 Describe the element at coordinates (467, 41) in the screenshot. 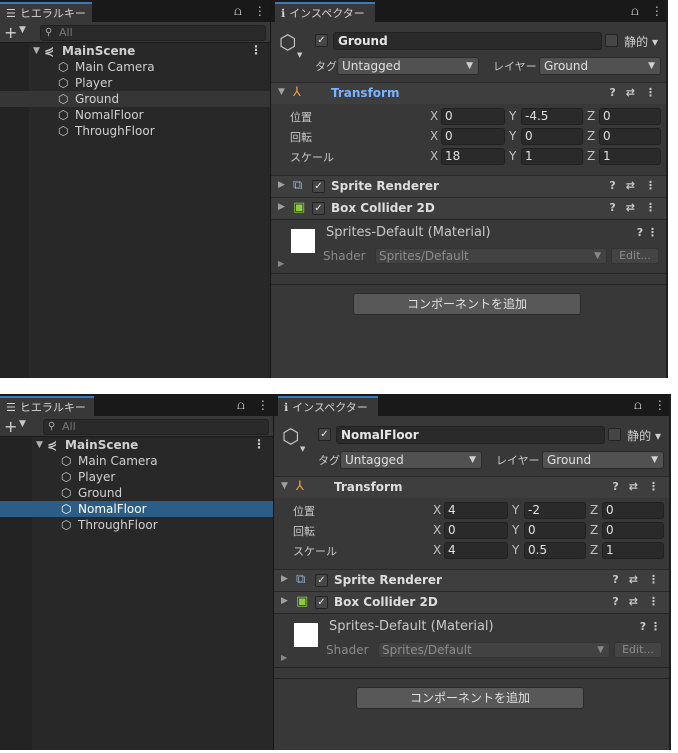

I see `object-name-input: Ground` at that location.